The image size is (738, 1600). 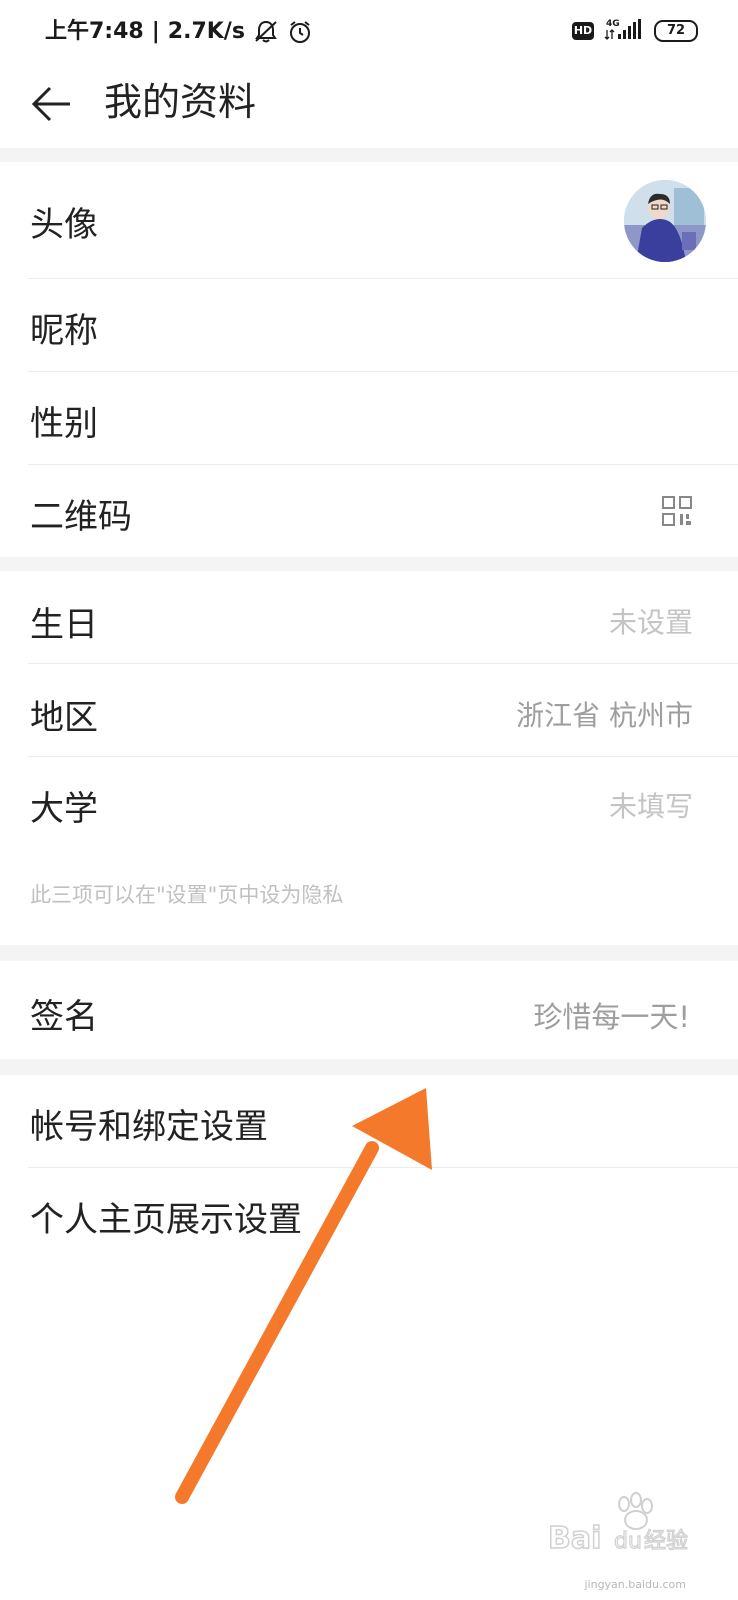 What do you see at coordinates (369, 418) in the screenshot?
I see `gender-row: 性别` at bounding box center [369, 418].